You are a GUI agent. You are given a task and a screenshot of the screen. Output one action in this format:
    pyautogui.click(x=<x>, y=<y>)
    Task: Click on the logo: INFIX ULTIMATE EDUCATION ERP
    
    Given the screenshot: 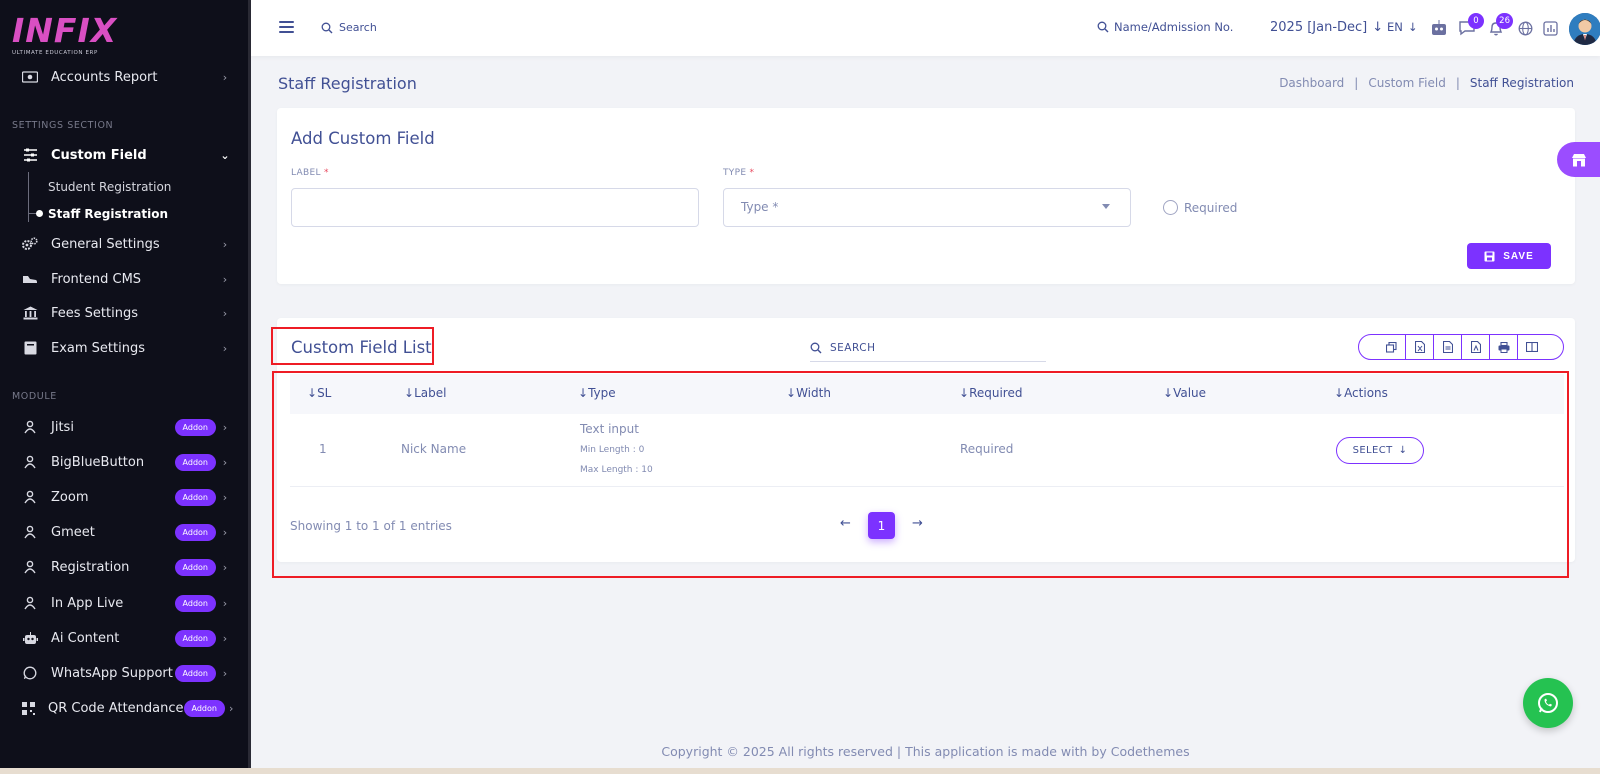 What is the action you would take?
    pyautogui.click(x=64, y=35)
    